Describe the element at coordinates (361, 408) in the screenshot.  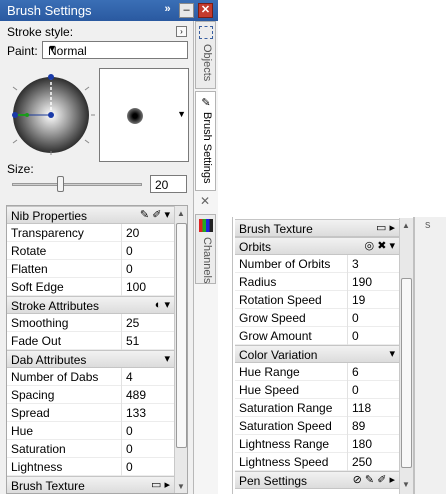
I see `property-value: 118` at that location.